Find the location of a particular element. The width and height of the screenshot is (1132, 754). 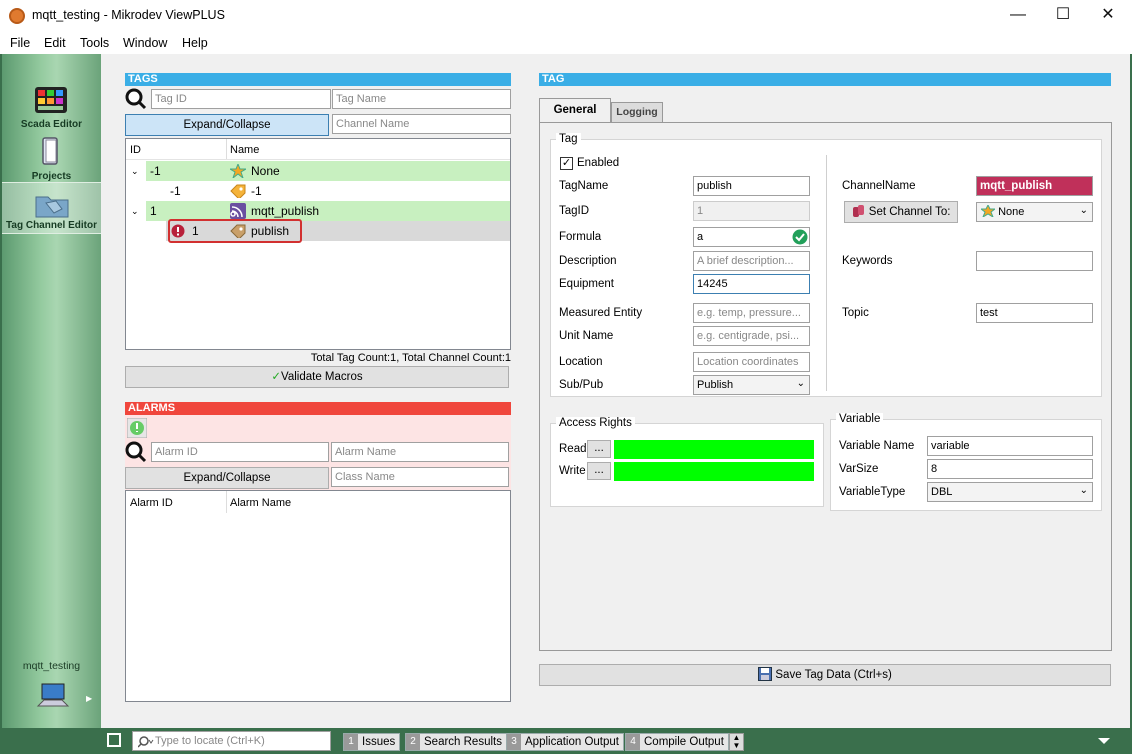

save-tag-data-button: Save Tag Data (Ctrl+s) is located at coordinates (825, 675).